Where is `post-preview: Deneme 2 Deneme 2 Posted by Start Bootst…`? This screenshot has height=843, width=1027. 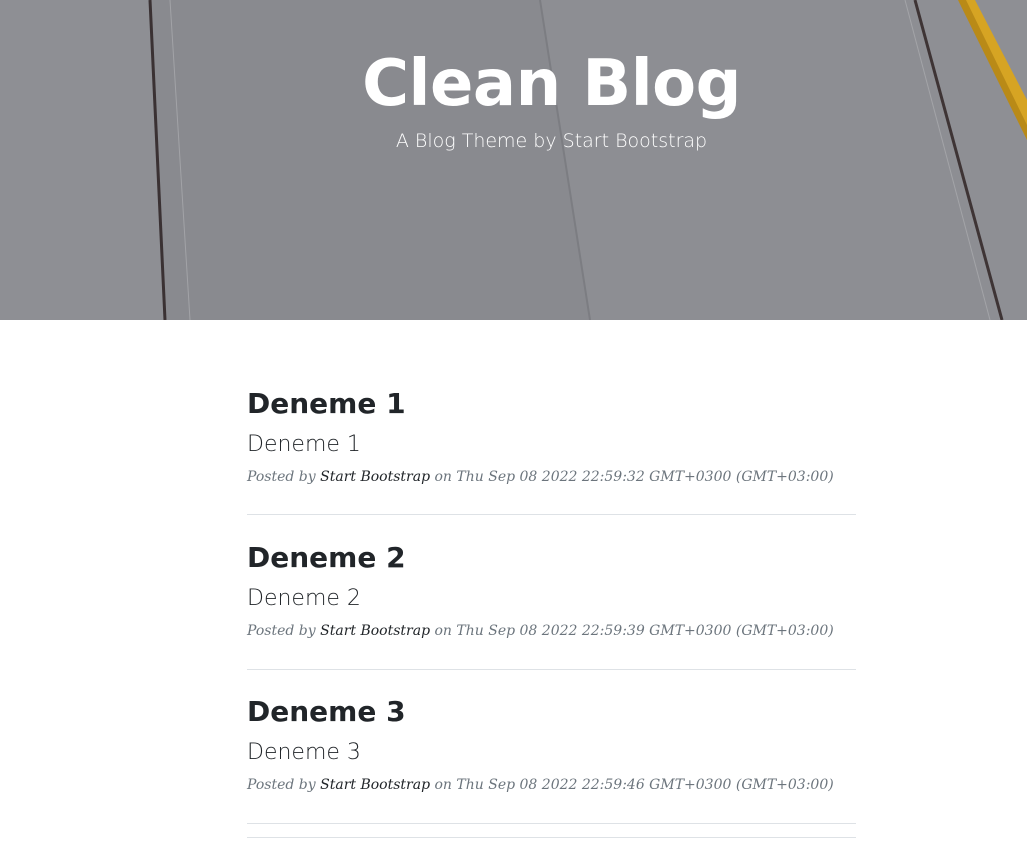
post-preview: Deneme 2 Deneme 2 Posted by Start Bootst… is located at coordinates (551, 572).